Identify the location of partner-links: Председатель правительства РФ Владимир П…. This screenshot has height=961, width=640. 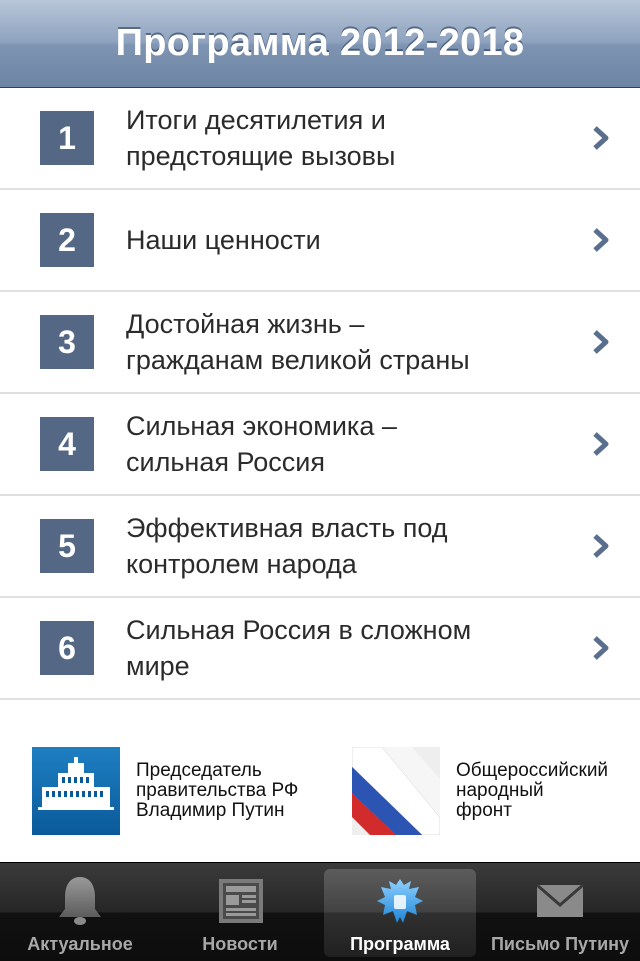
(320, 791).